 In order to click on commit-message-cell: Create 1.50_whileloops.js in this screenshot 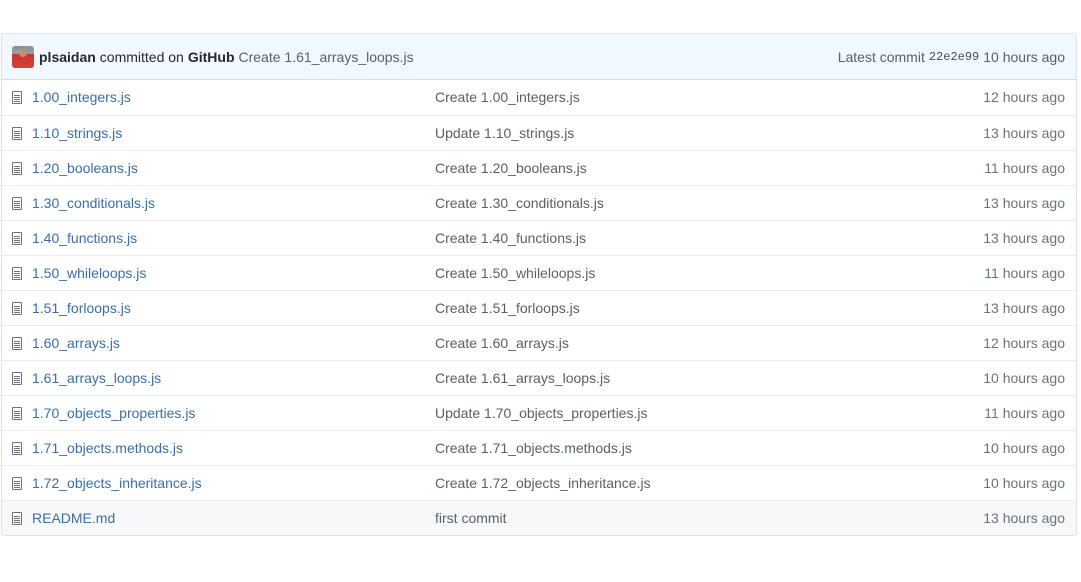, I will do `click(659, 272)`.